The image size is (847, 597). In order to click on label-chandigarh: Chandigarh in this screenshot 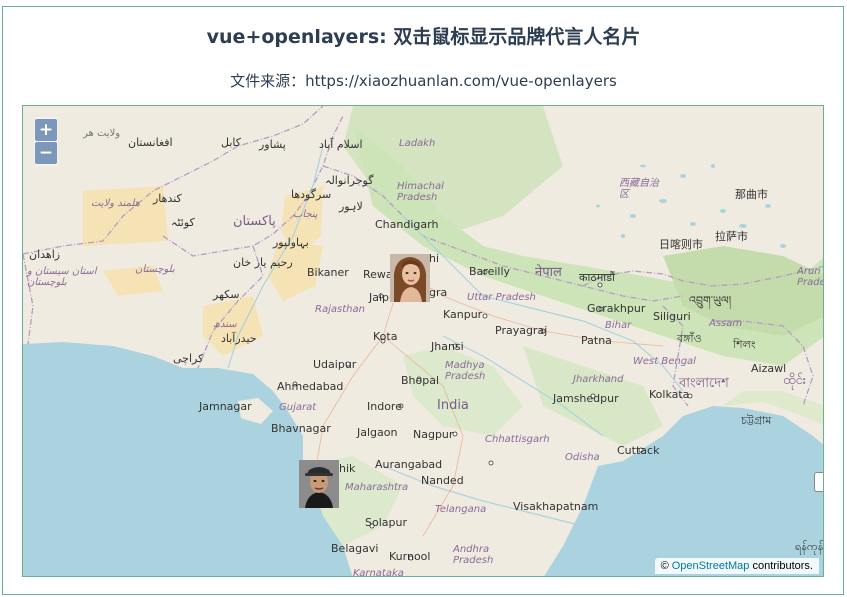, I will do `click(407, 224)`.